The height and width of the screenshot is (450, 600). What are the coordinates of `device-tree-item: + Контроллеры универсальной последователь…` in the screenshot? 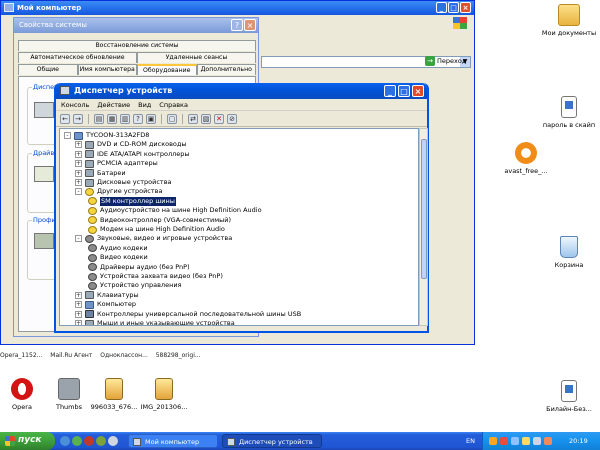 It's located at (188, 314).